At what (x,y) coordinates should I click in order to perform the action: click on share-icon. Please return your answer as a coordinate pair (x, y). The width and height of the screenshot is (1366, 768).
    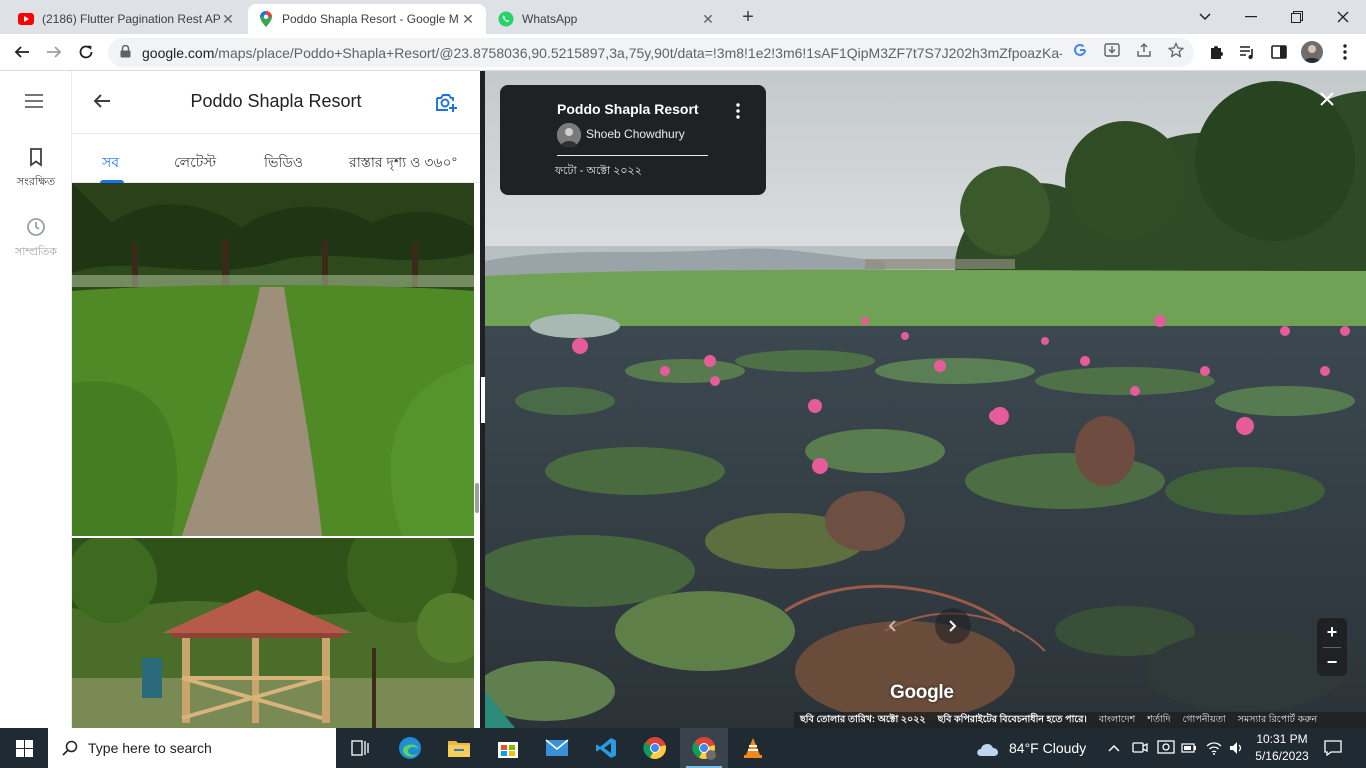
    Looking at the image, I should click on (1144, 50).